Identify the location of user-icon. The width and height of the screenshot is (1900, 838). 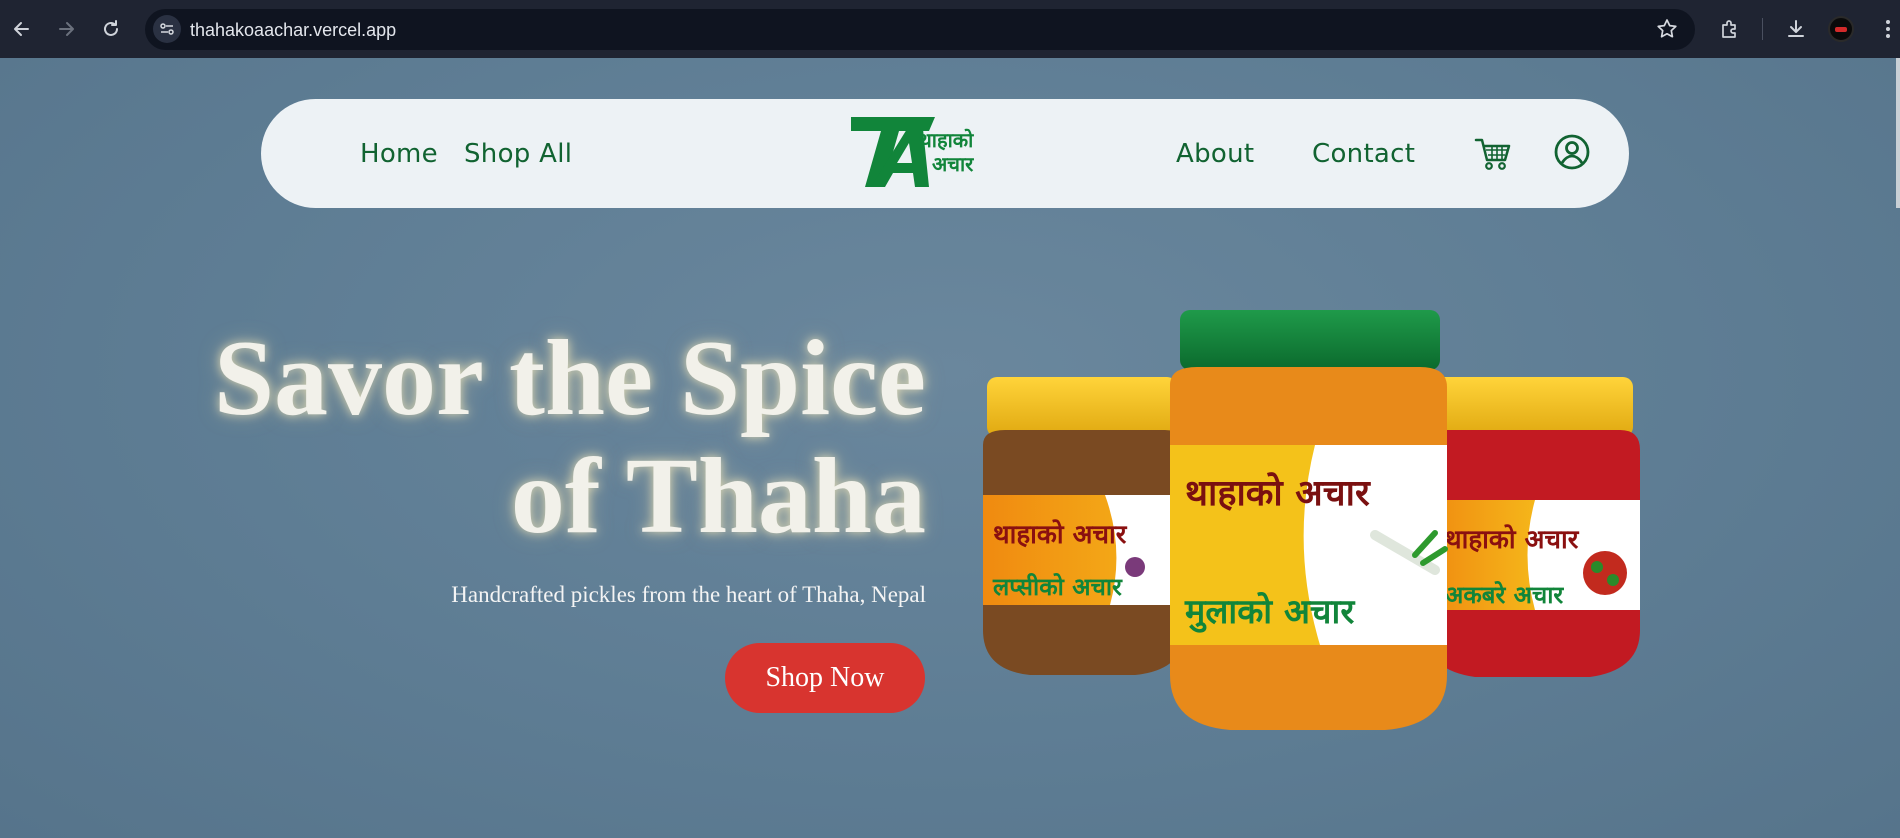
(1572, 152).